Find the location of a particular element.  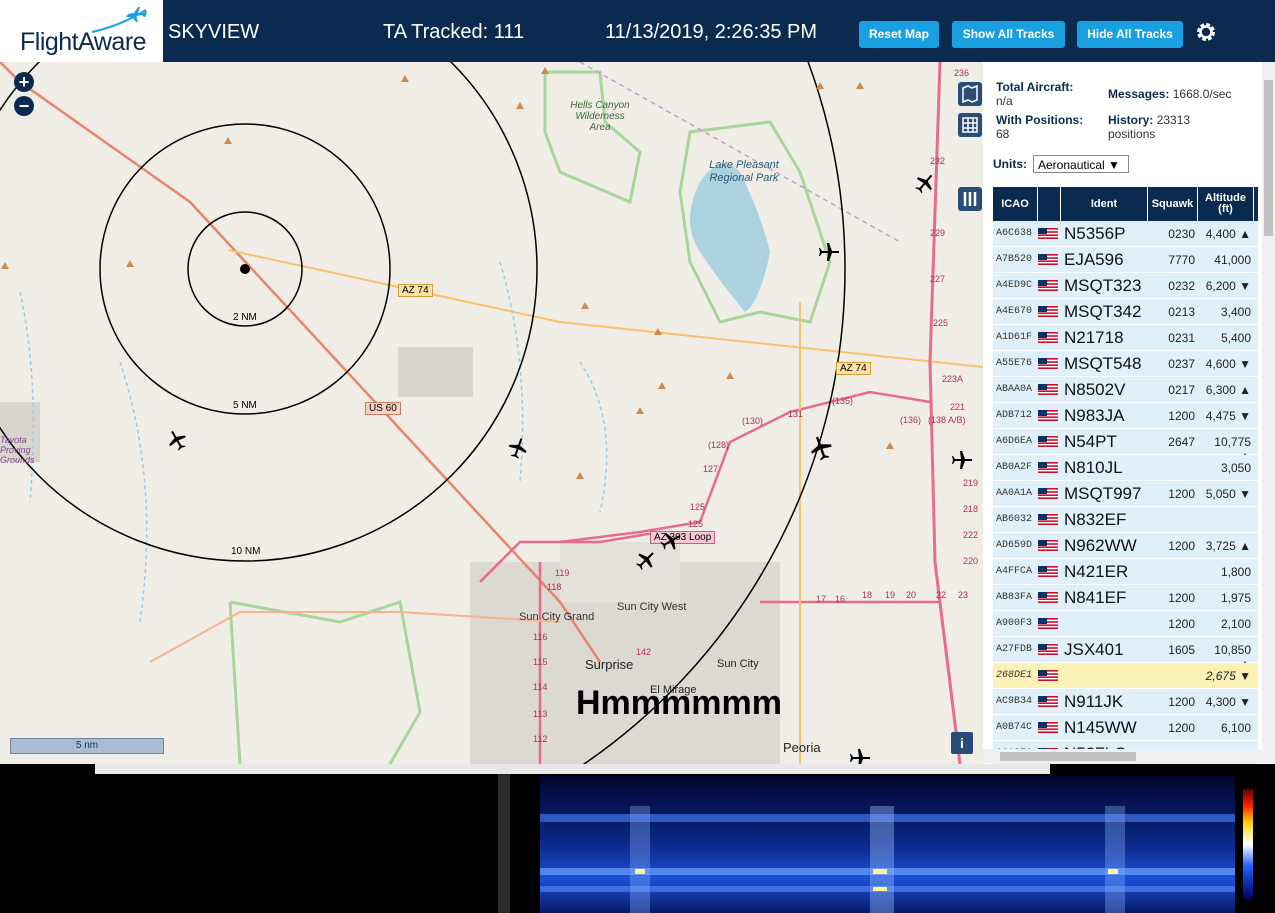

road-label: 115 is located at coordinates (540, 662).